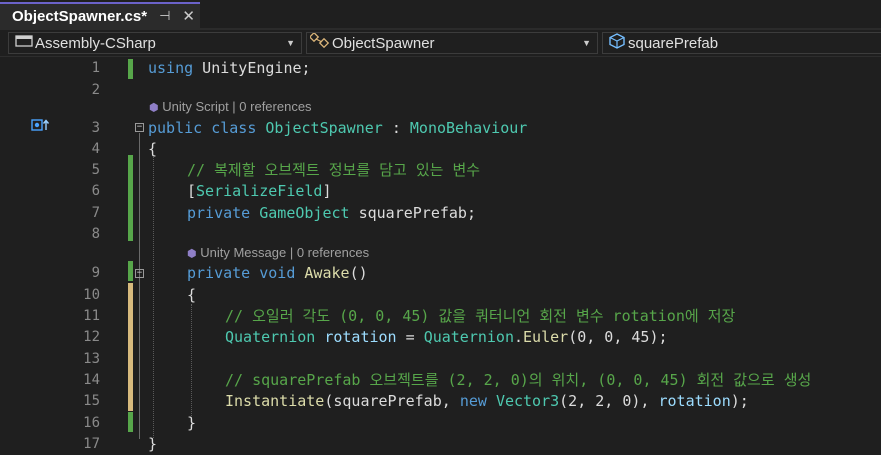  I want to click on code-line-16: 16 }, so click(440, 423).